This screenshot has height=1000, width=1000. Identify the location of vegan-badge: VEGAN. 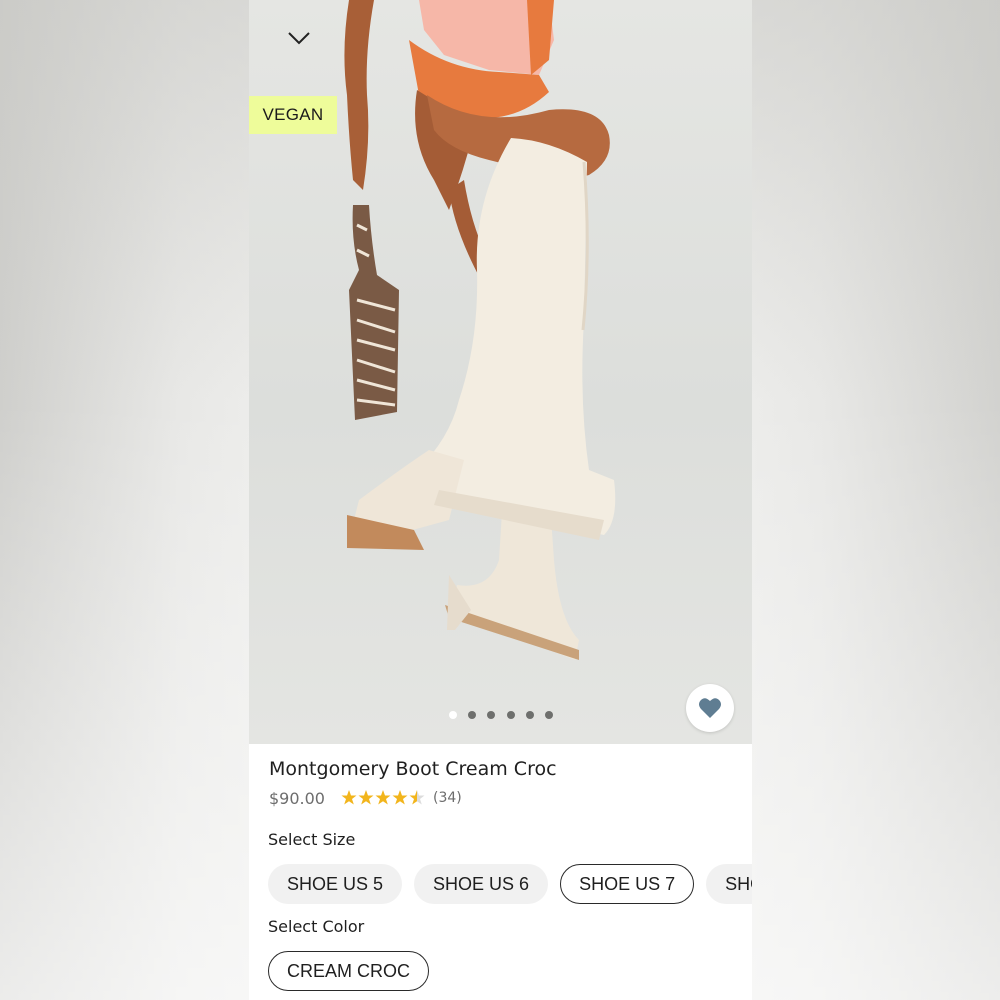
(293, 115).